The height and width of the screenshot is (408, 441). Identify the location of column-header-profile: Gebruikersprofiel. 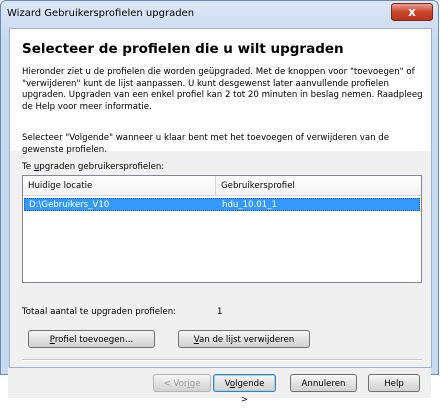
(318, 186).